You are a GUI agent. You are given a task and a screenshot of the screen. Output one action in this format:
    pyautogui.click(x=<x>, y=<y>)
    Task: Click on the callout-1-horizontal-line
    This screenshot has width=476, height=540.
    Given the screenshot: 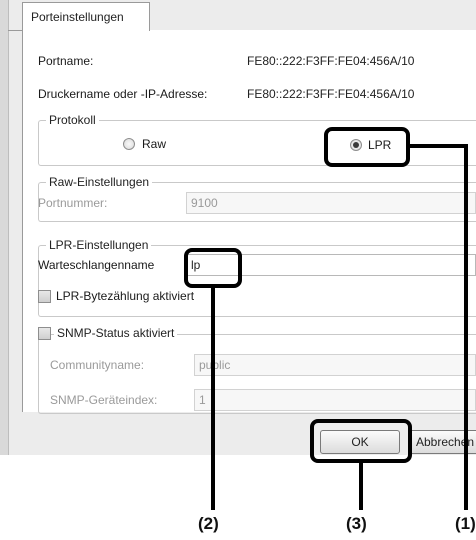 What is the action you would take?
    pyautogui.click(x=438, y=146)
    